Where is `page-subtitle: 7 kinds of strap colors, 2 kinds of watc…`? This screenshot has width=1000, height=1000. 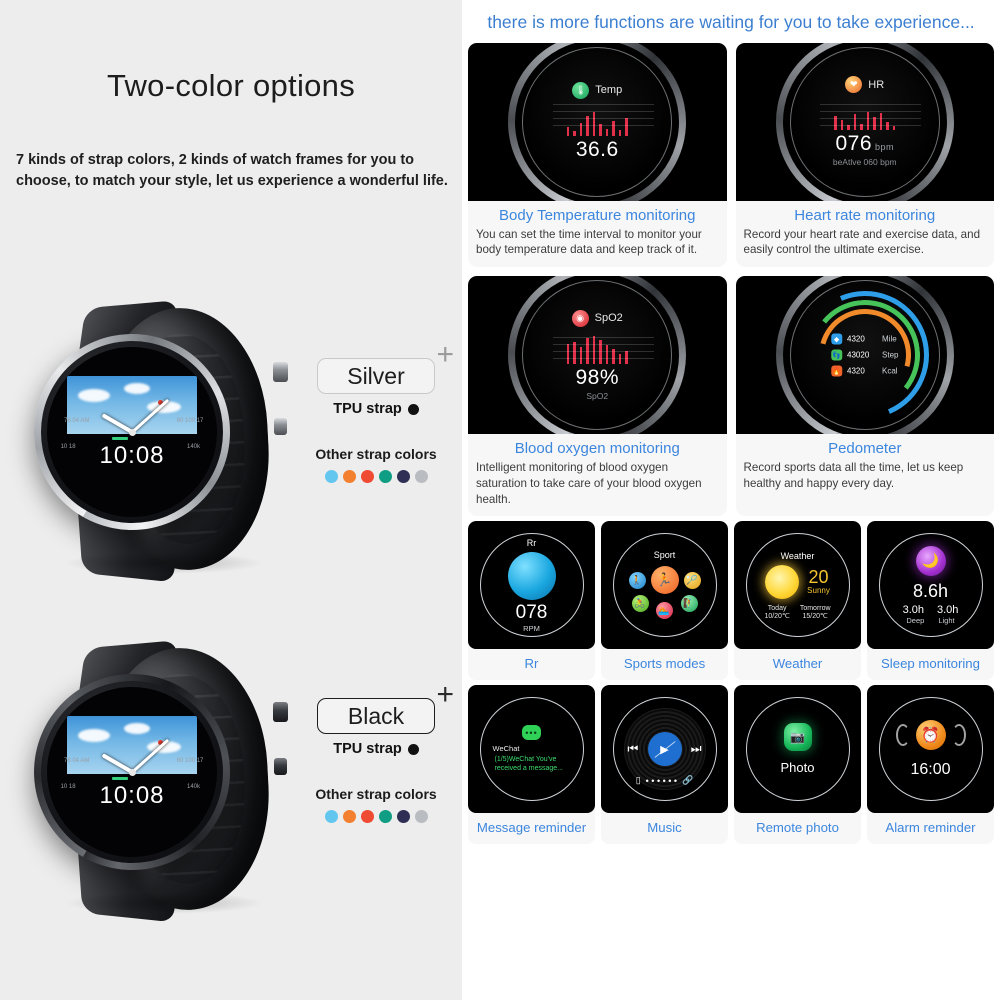
page-subtitle: 7 kinds of strap colors, 2 kinds of watc… is located at coordinates (232, 171).